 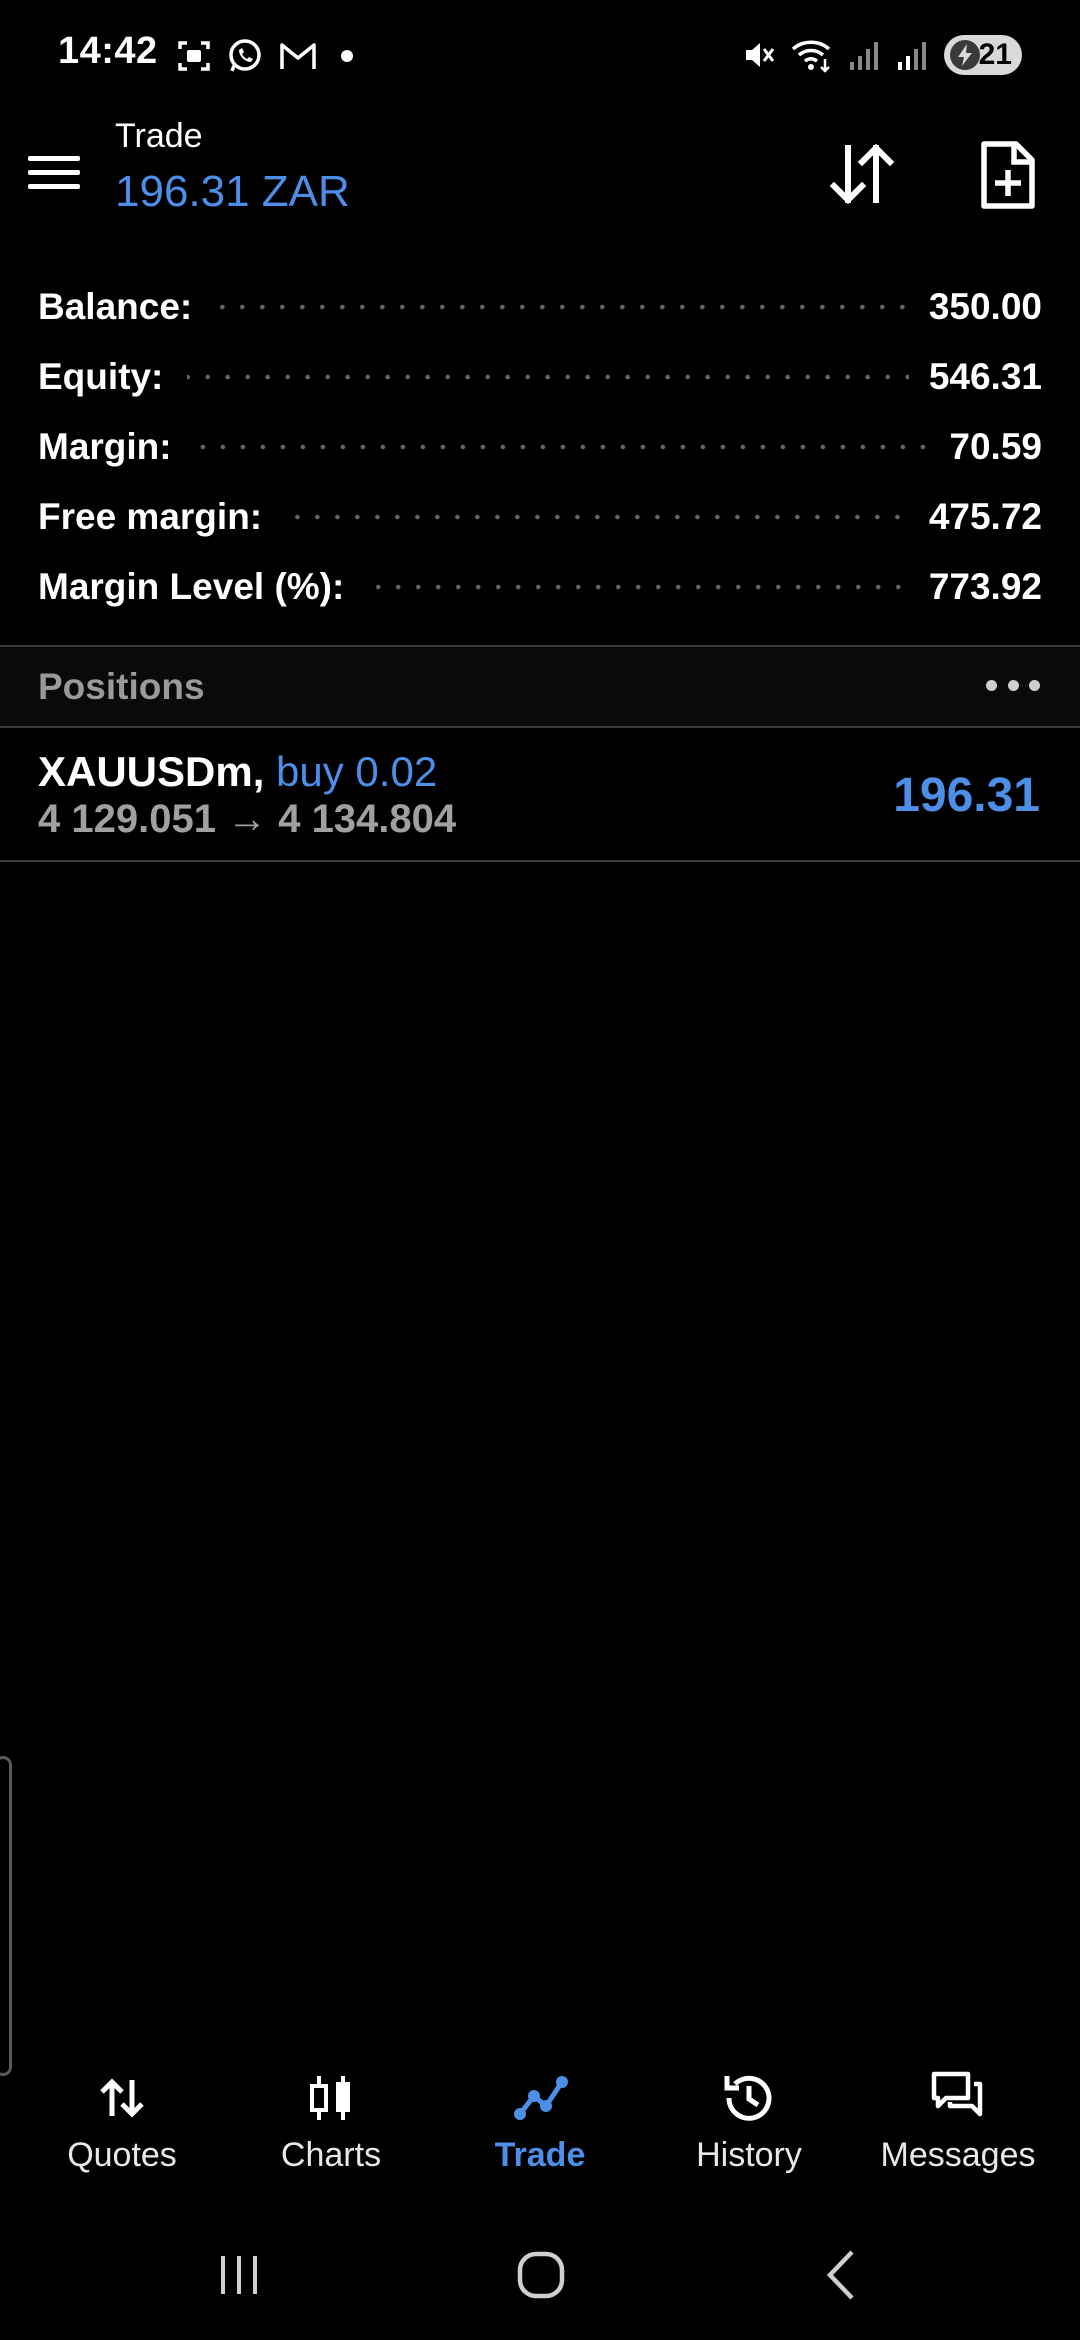 What do you see at coordinates (245, 55) in the screenshot?
I see `whatsapp-icon` at bounding box center [245, 55].